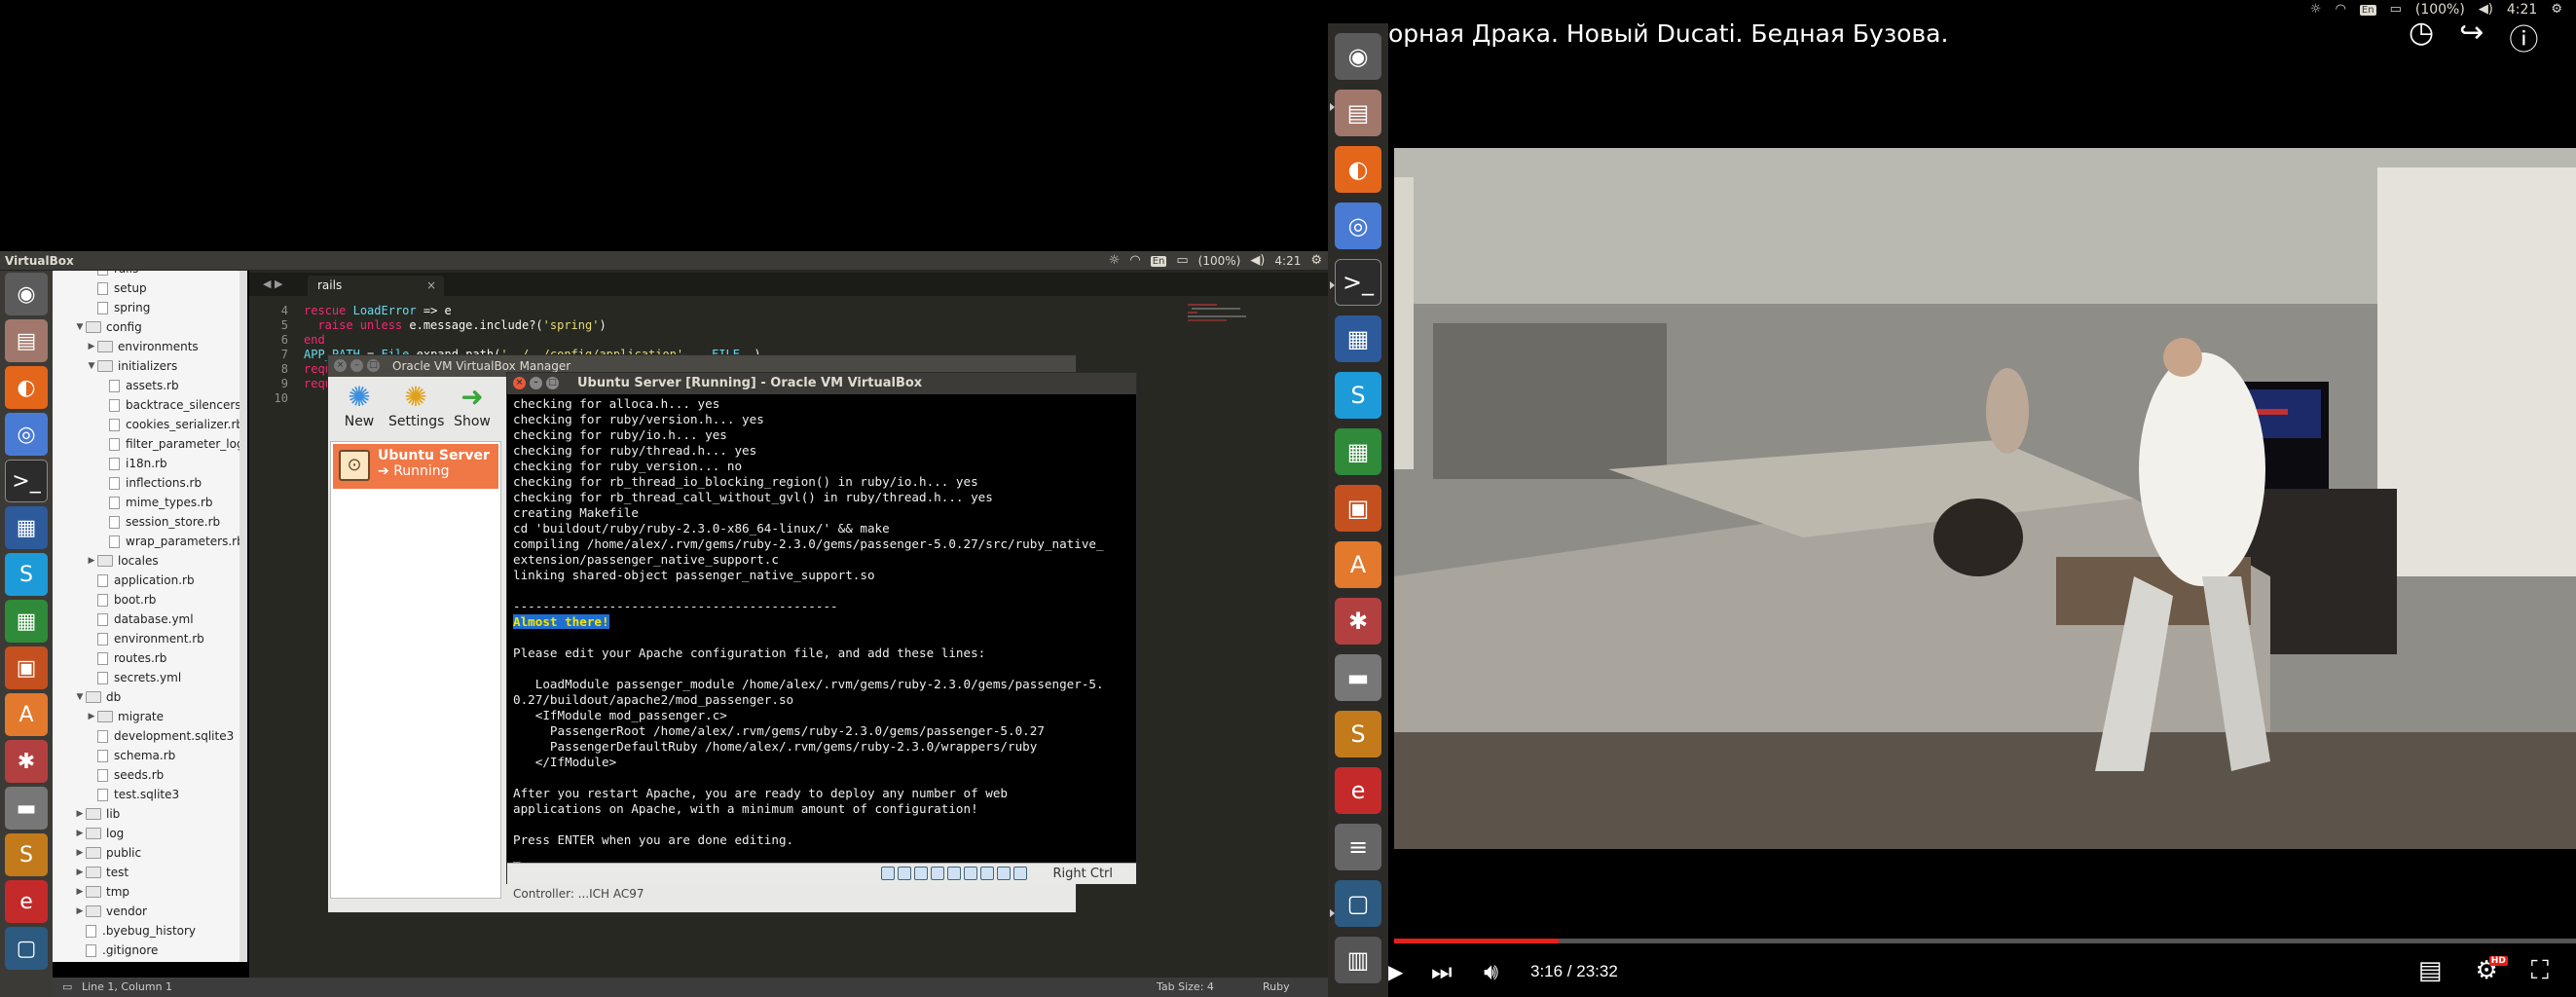  I want to click on capture-icon, so click(1004, 873).